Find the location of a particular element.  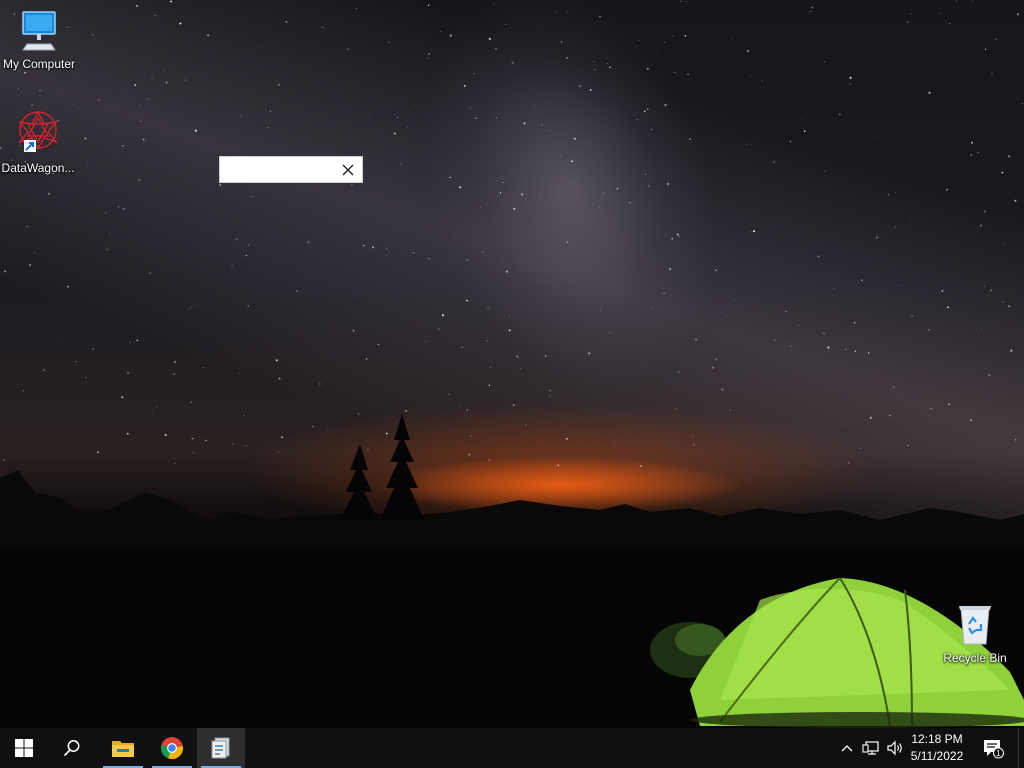

folder-icon is located at coordinates (123, 749).